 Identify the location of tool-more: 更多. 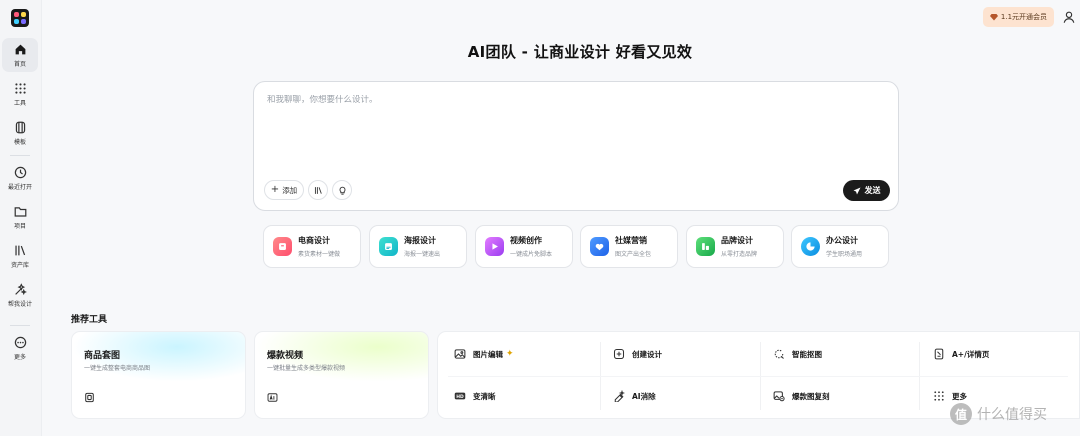
(950, 396).